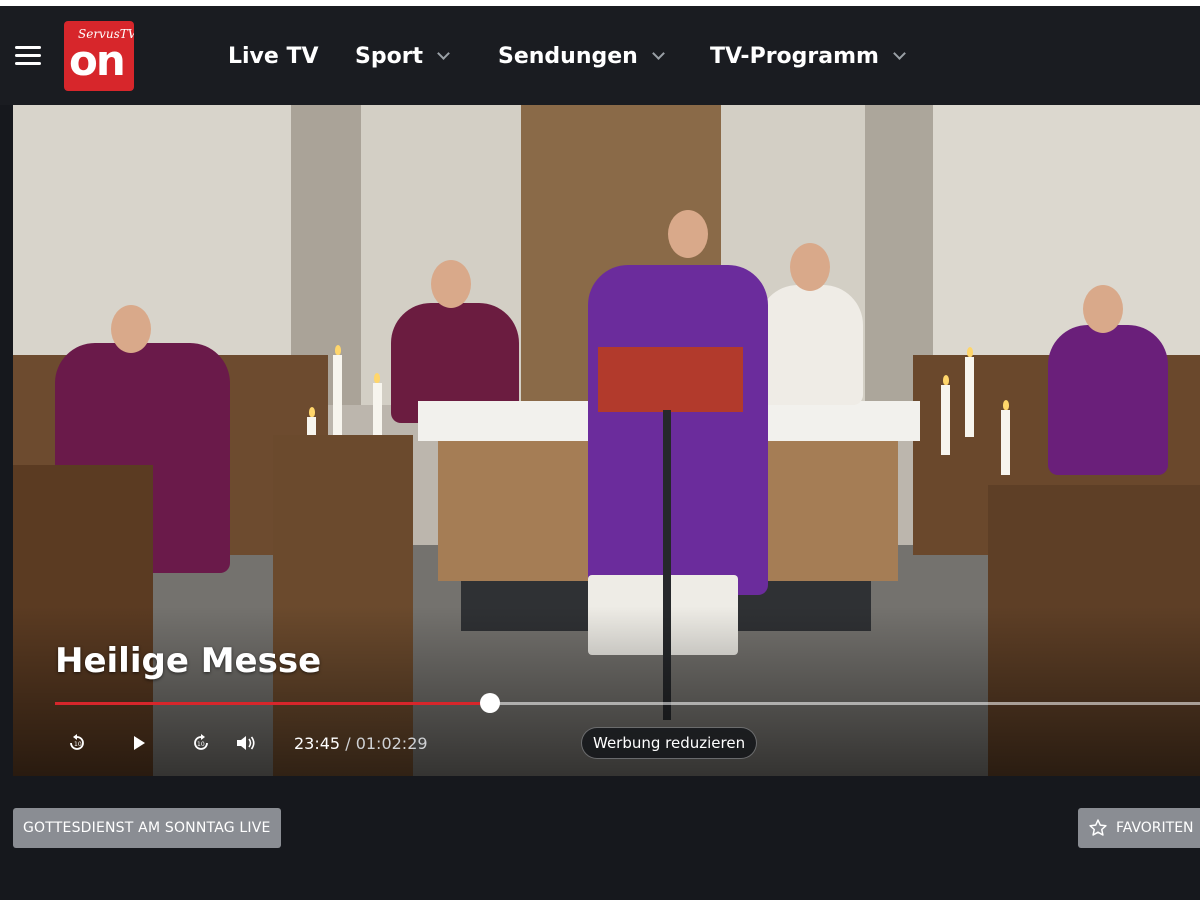 This screenshot has width=1200, height=900. What do you see at coordinates (627, 703) in the screenshot?
I see `progress-bar` at bounding box center [627, 703].